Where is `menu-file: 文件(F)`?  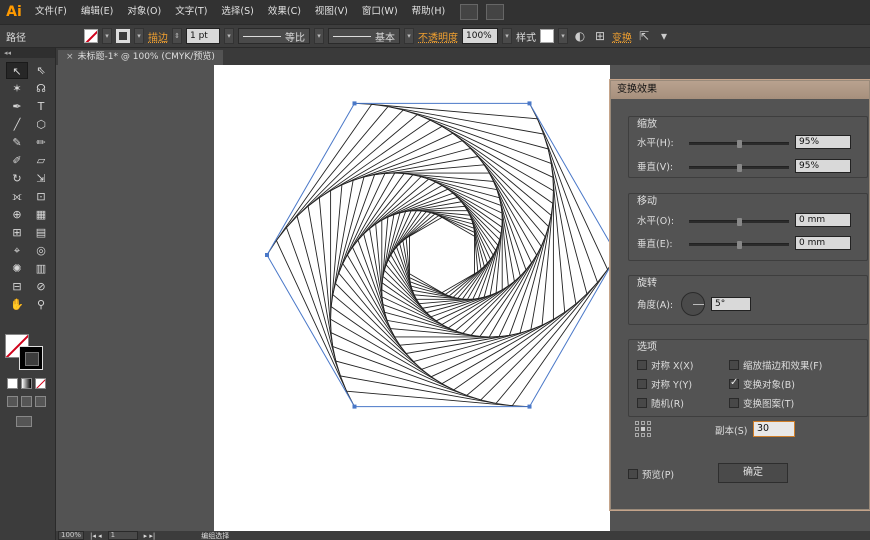 menu-file: 文件(F) is located at coordinates (51, 12).